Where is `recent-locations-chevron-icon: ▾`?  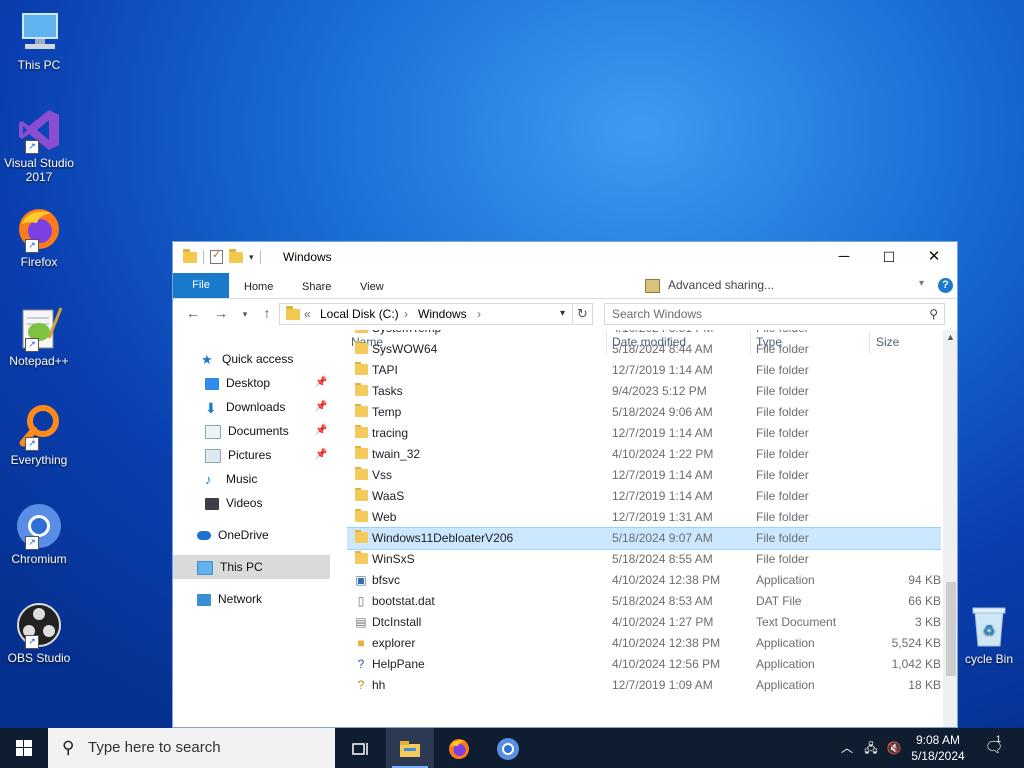
recent-locations-chevron-icon: ▾ is located at coordinates (245, 314).